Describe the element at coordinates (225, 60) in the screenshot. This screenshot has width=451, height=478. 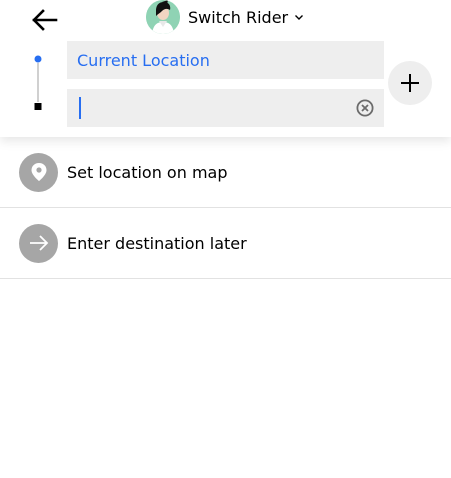
I see `pickup-field: Current Location` at that location.